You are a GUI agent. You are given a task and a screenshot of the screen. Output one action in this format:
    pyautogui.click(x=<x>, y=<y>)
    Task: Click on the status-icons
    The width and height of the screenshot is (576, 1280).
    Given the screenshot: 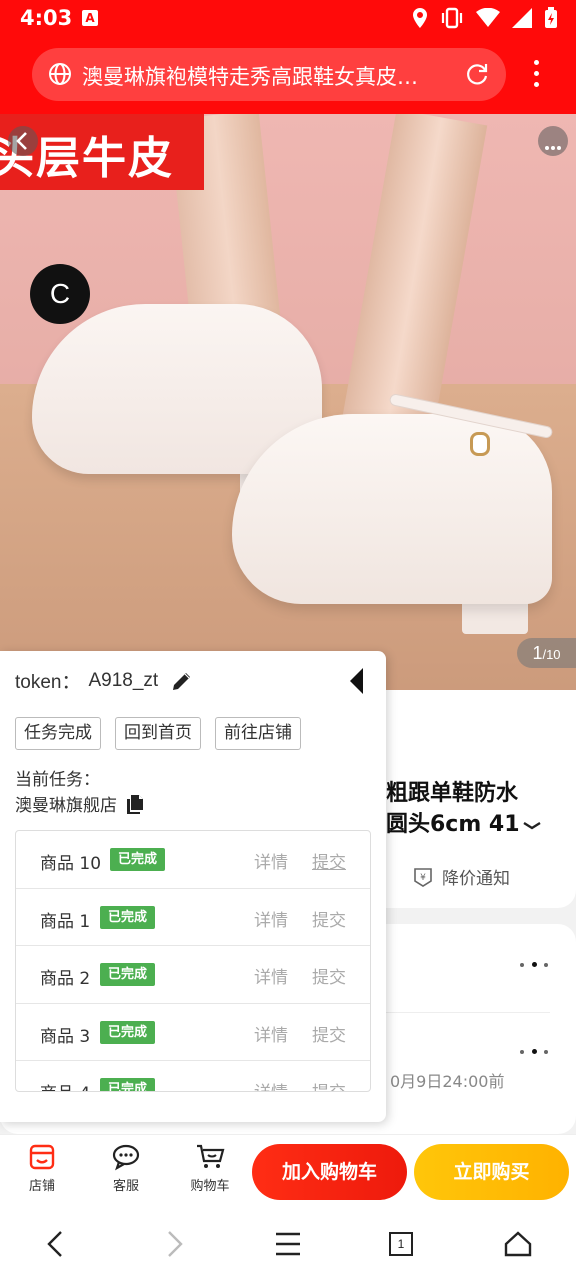 What is the action you would take?
    pyautogui.click(x=485, y=18)
    